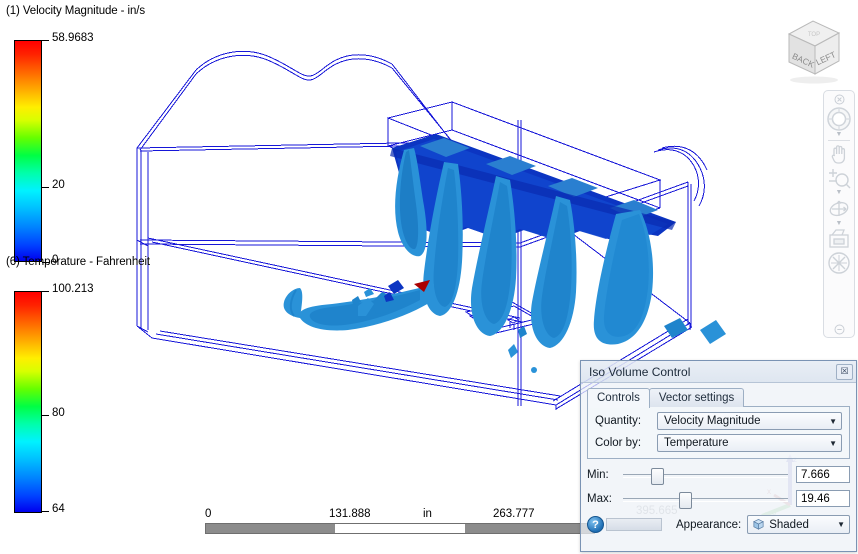 Image resolution: width=858 pixels, height=554 pixels. I want to click on zoom-magnifier-icon, so click(839, 178).